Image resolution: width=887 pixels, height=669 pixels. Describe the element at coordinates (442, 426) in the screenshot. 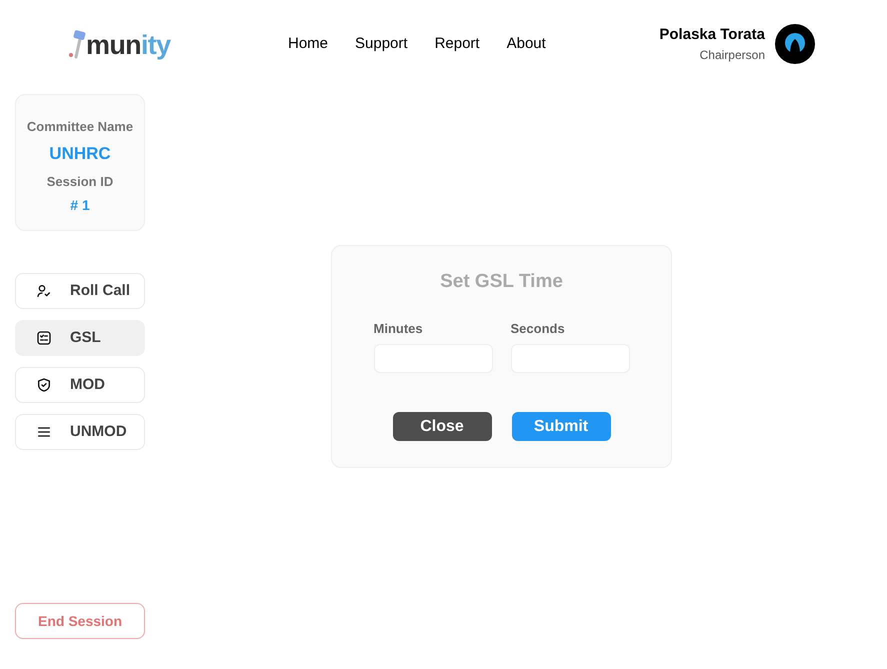

I see `close-button: Close` at that location.